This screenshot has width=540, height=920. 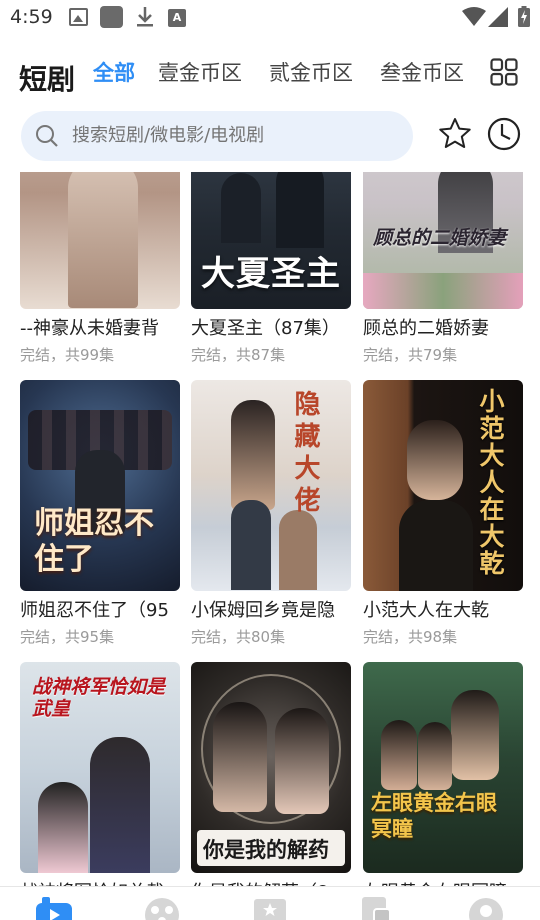 What do you see at coordinates (162, 907) in the screenshot?
I see `film-reel-icon` at bounding box center [162, 907].